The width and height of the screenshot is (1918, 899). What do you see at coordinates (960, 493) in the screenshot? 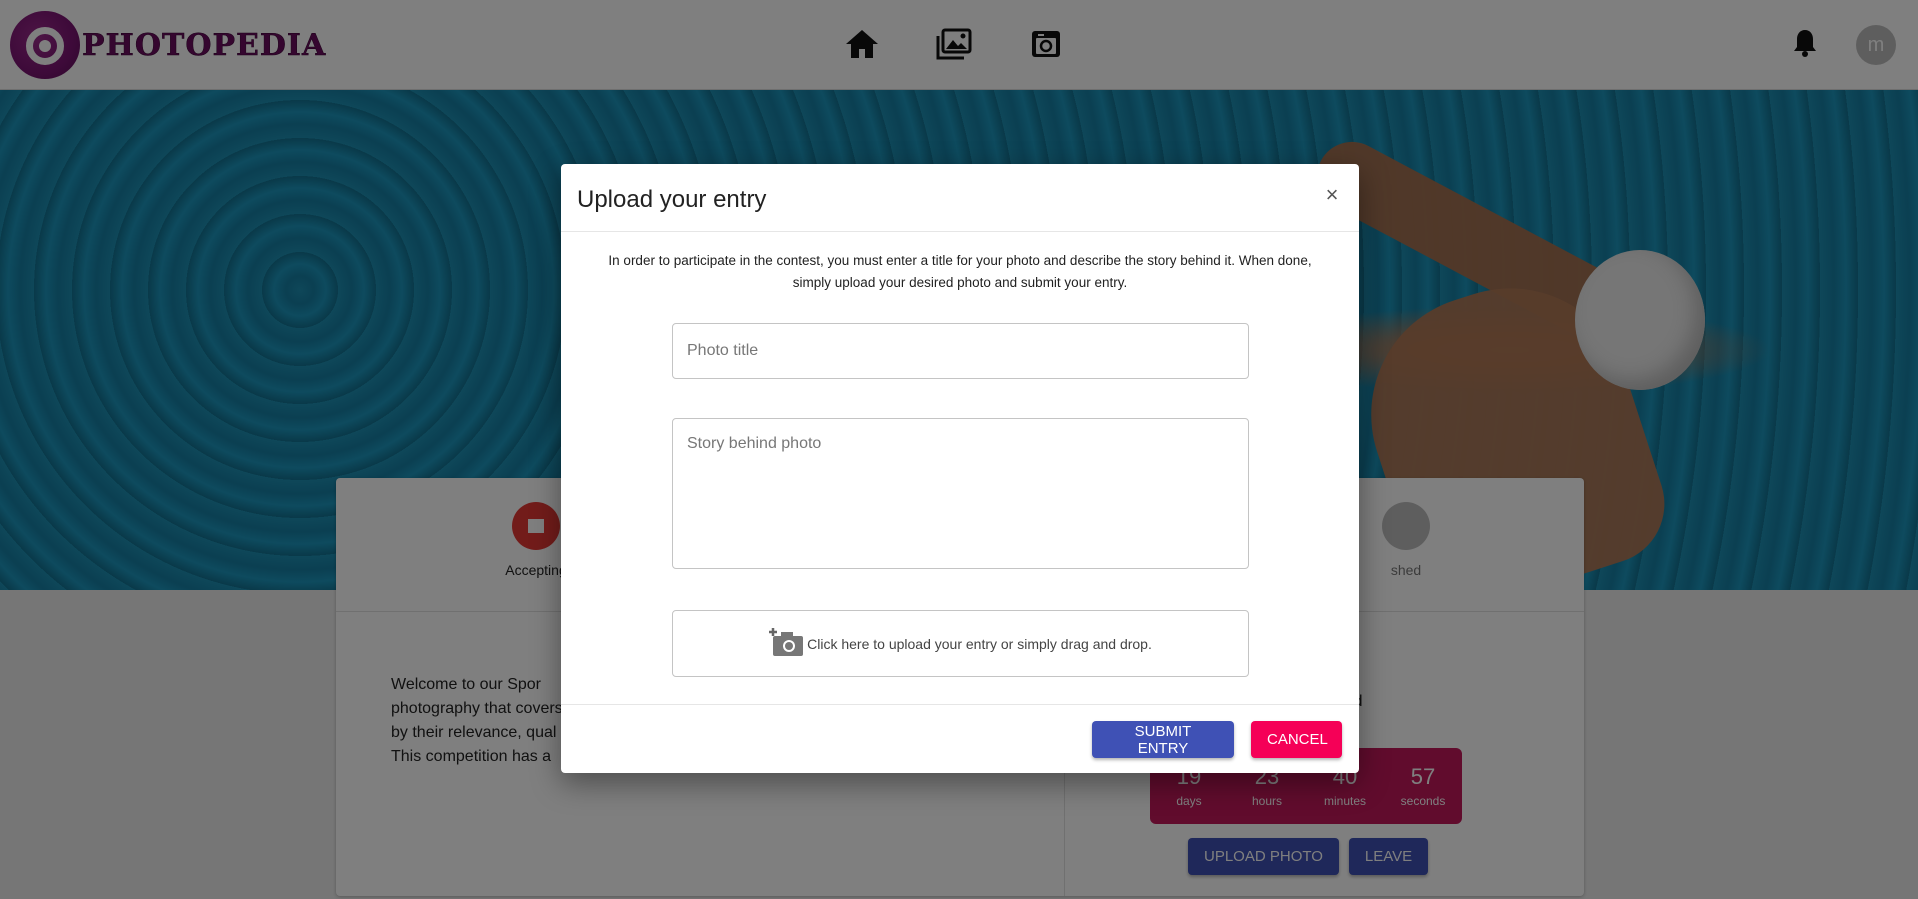
I see `story-textarea` at bounding box center [960, 493].